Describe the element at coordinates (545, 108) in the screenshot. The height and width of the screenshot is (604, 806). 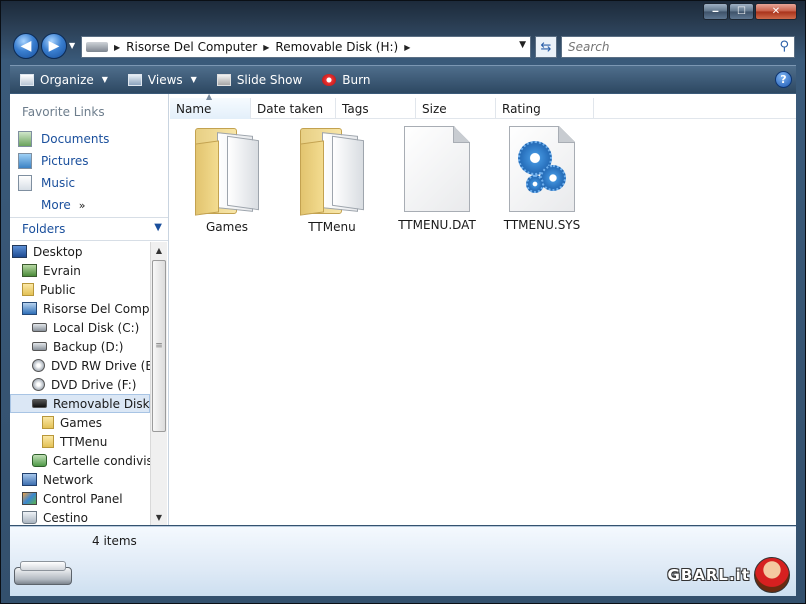
I see `column-header-rating: Rating` at that location.